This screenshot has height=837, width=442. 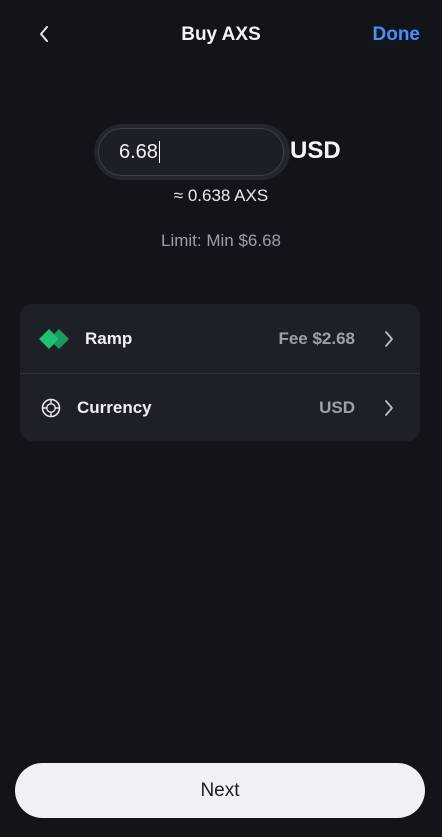 I want to click on provider-label: Ramp, so click(x=109, y=338).